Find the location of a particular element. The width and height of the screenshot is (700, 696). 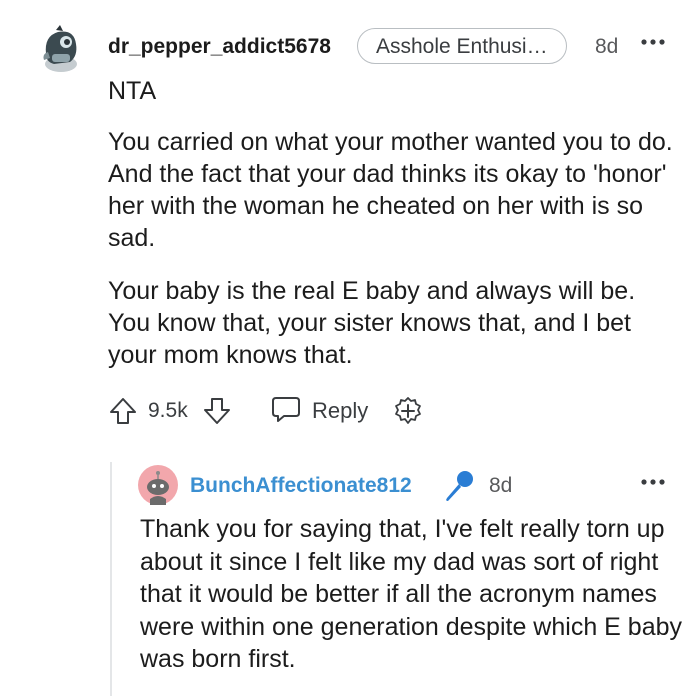

reply-button: Reply is located at coordinates (319, 411).